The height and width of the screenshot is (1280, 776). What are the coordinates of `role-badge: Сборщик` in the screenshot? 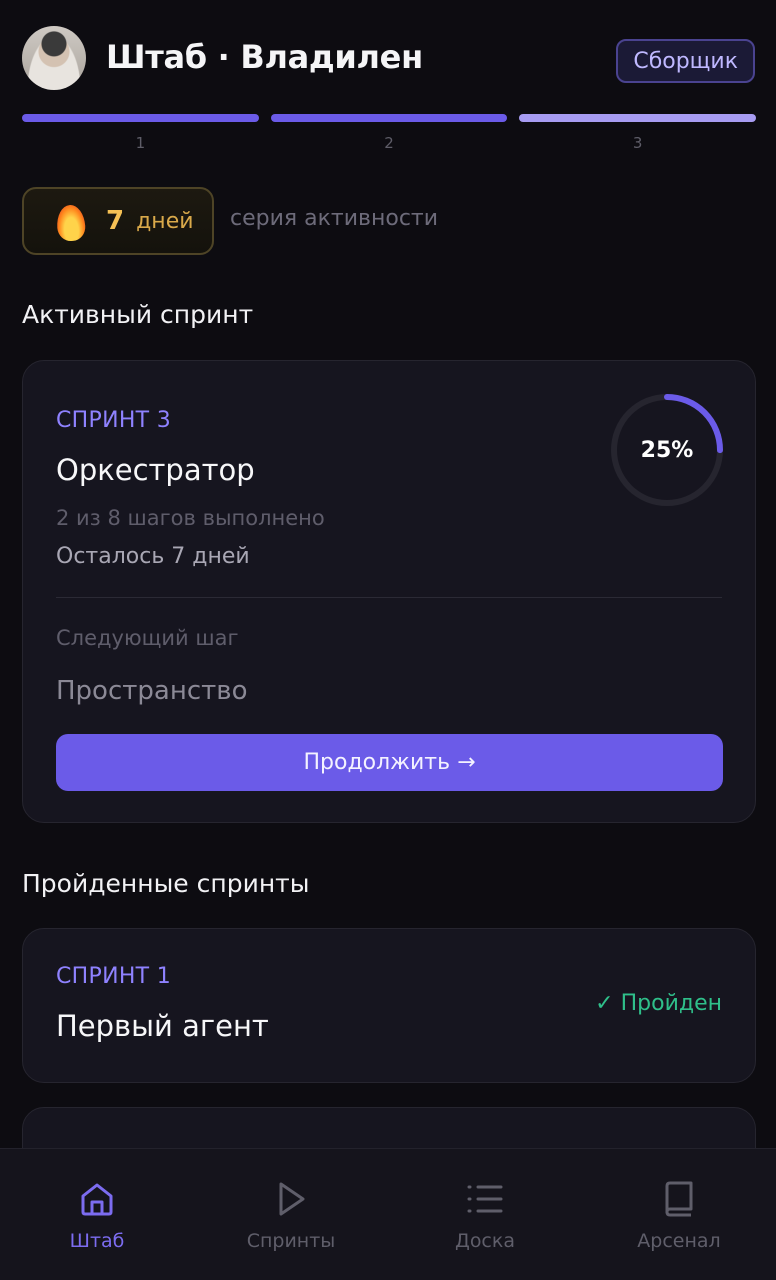 It's located at (685, 61).